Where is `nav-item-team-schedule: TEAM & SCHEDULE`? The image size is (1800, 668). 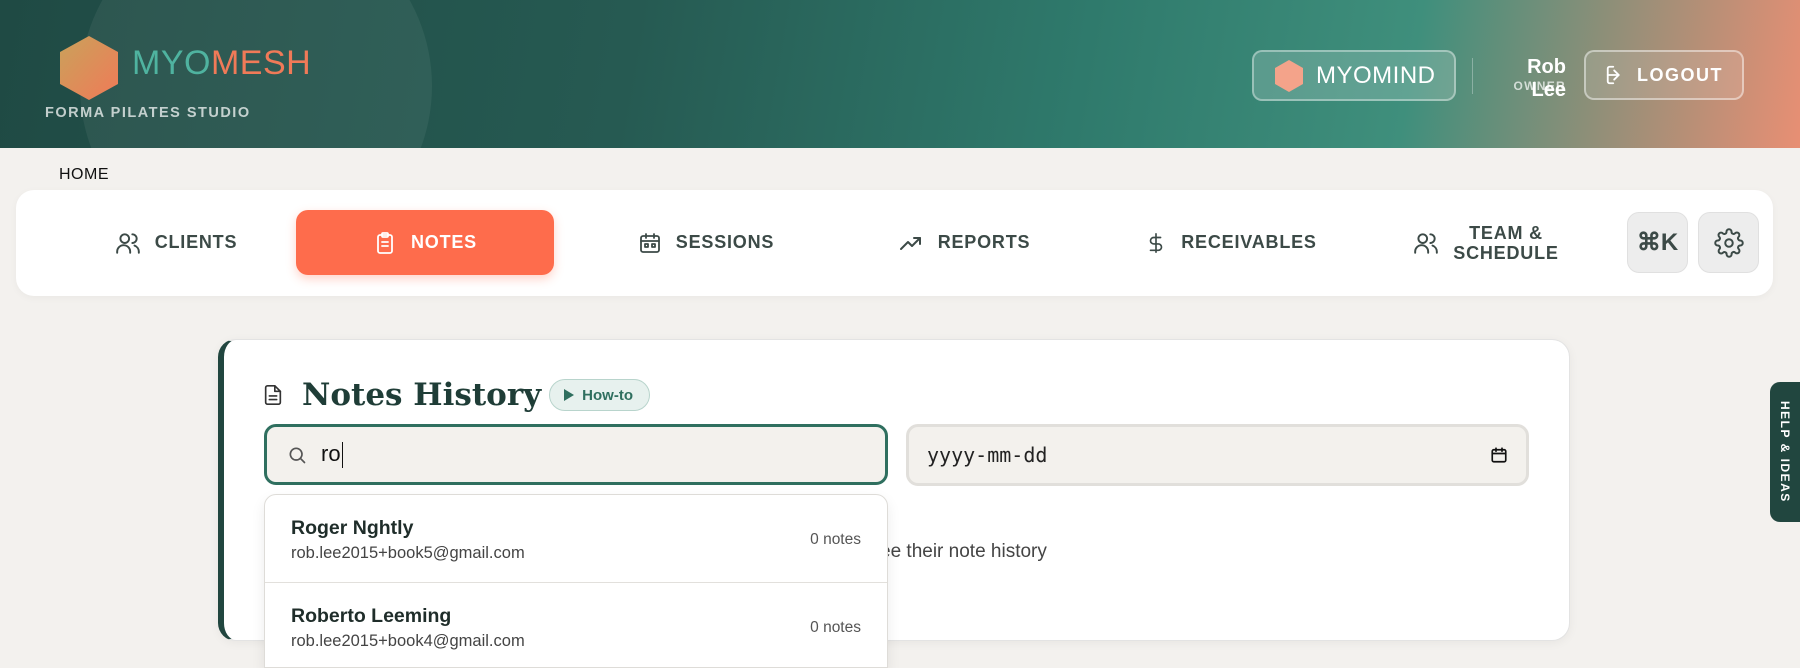 nav-item-team-schedule: TEAM & SCHEDULE is located at coordinates (1486, 242).